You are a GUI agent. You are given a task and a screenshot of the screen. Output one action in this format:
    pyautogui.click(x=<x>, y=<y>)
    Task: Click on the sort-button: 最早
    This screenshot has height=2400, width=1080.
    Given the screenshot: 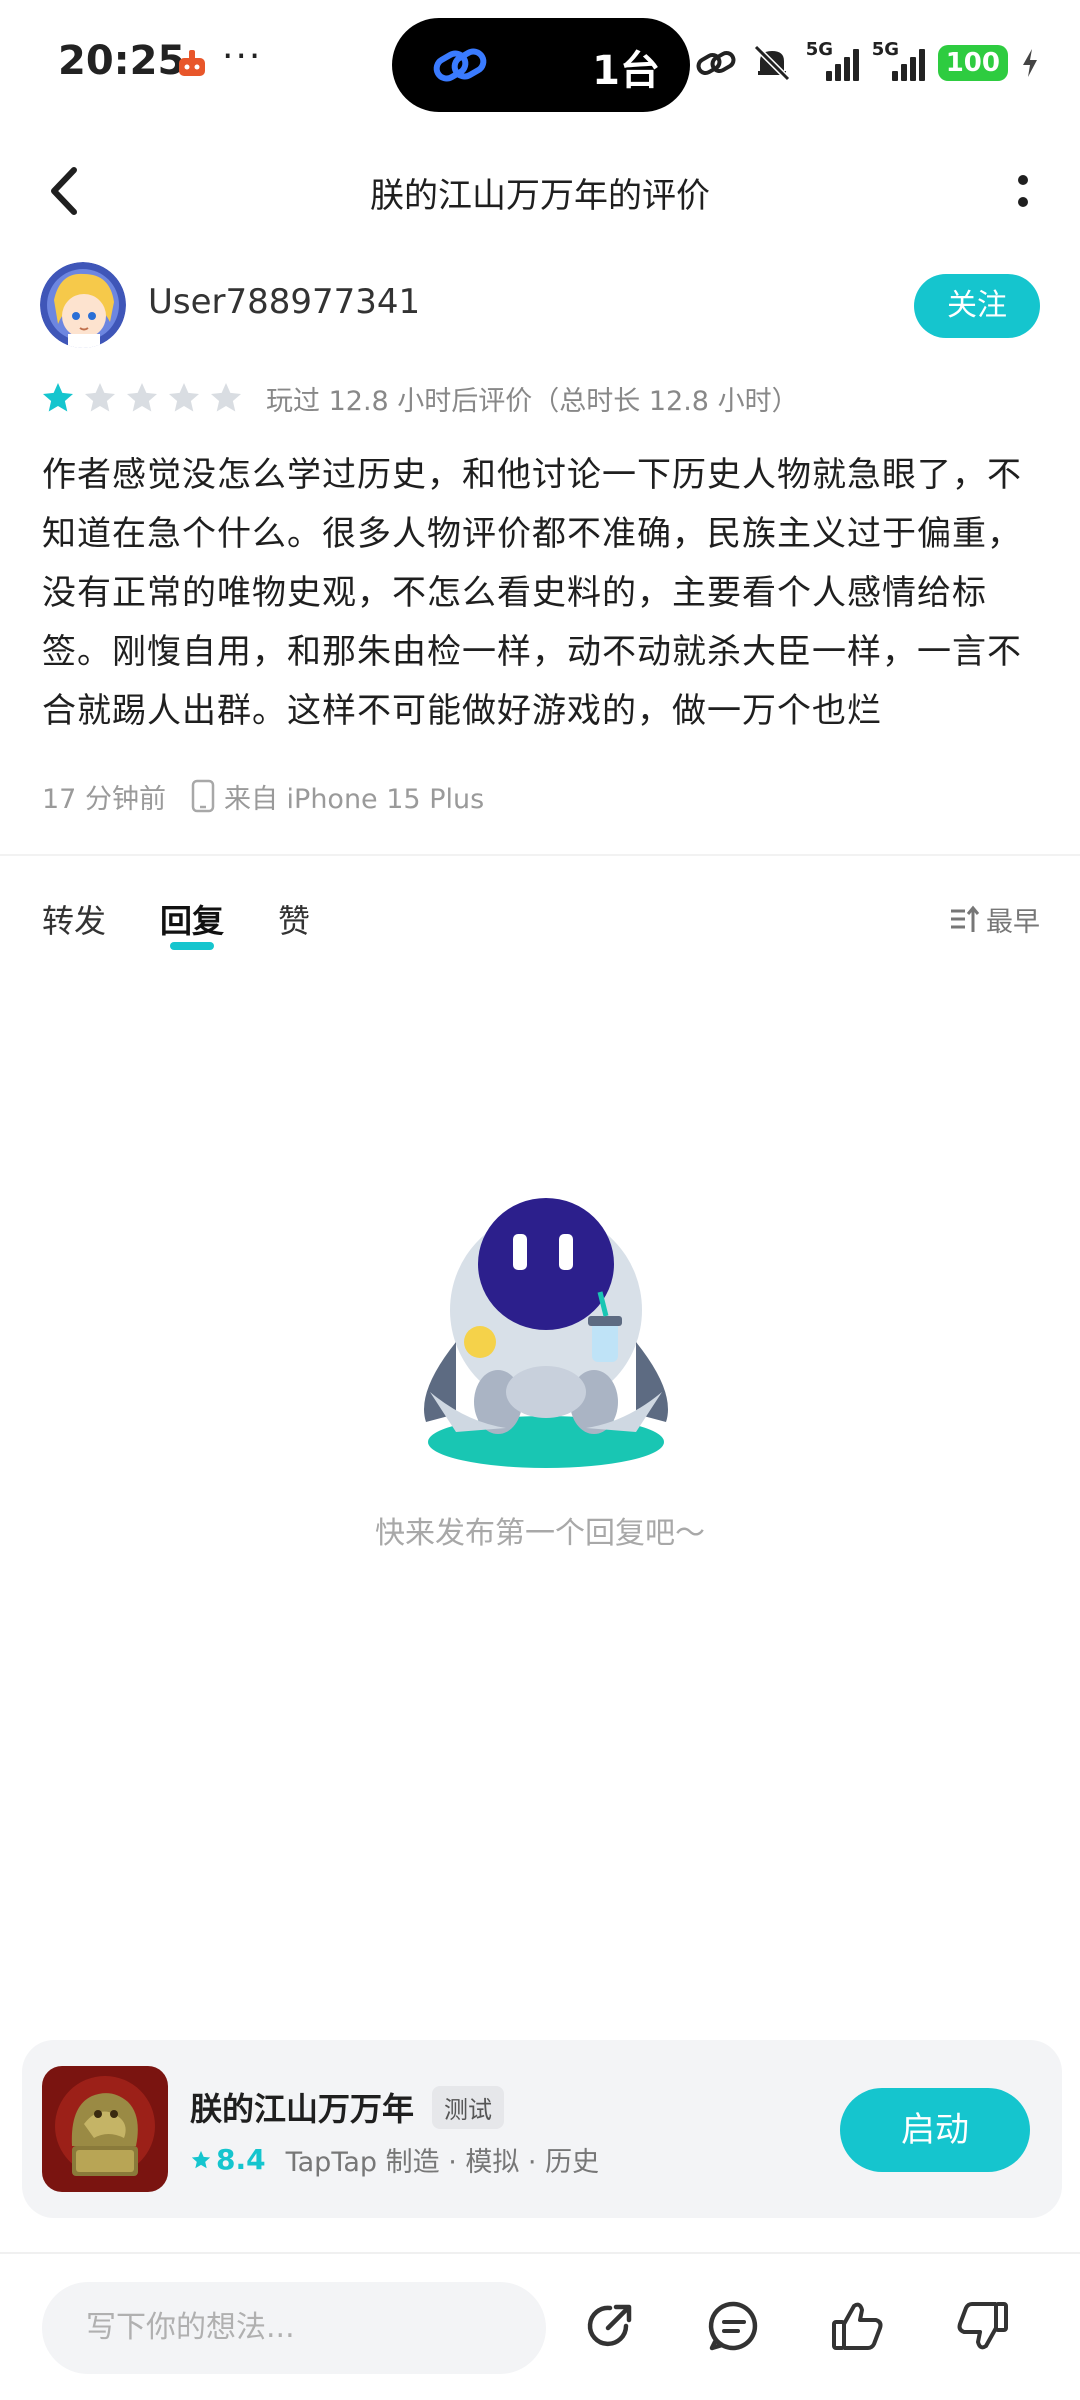 What is the action you would take?
    pyautogui.click(x=994, y=919)
    